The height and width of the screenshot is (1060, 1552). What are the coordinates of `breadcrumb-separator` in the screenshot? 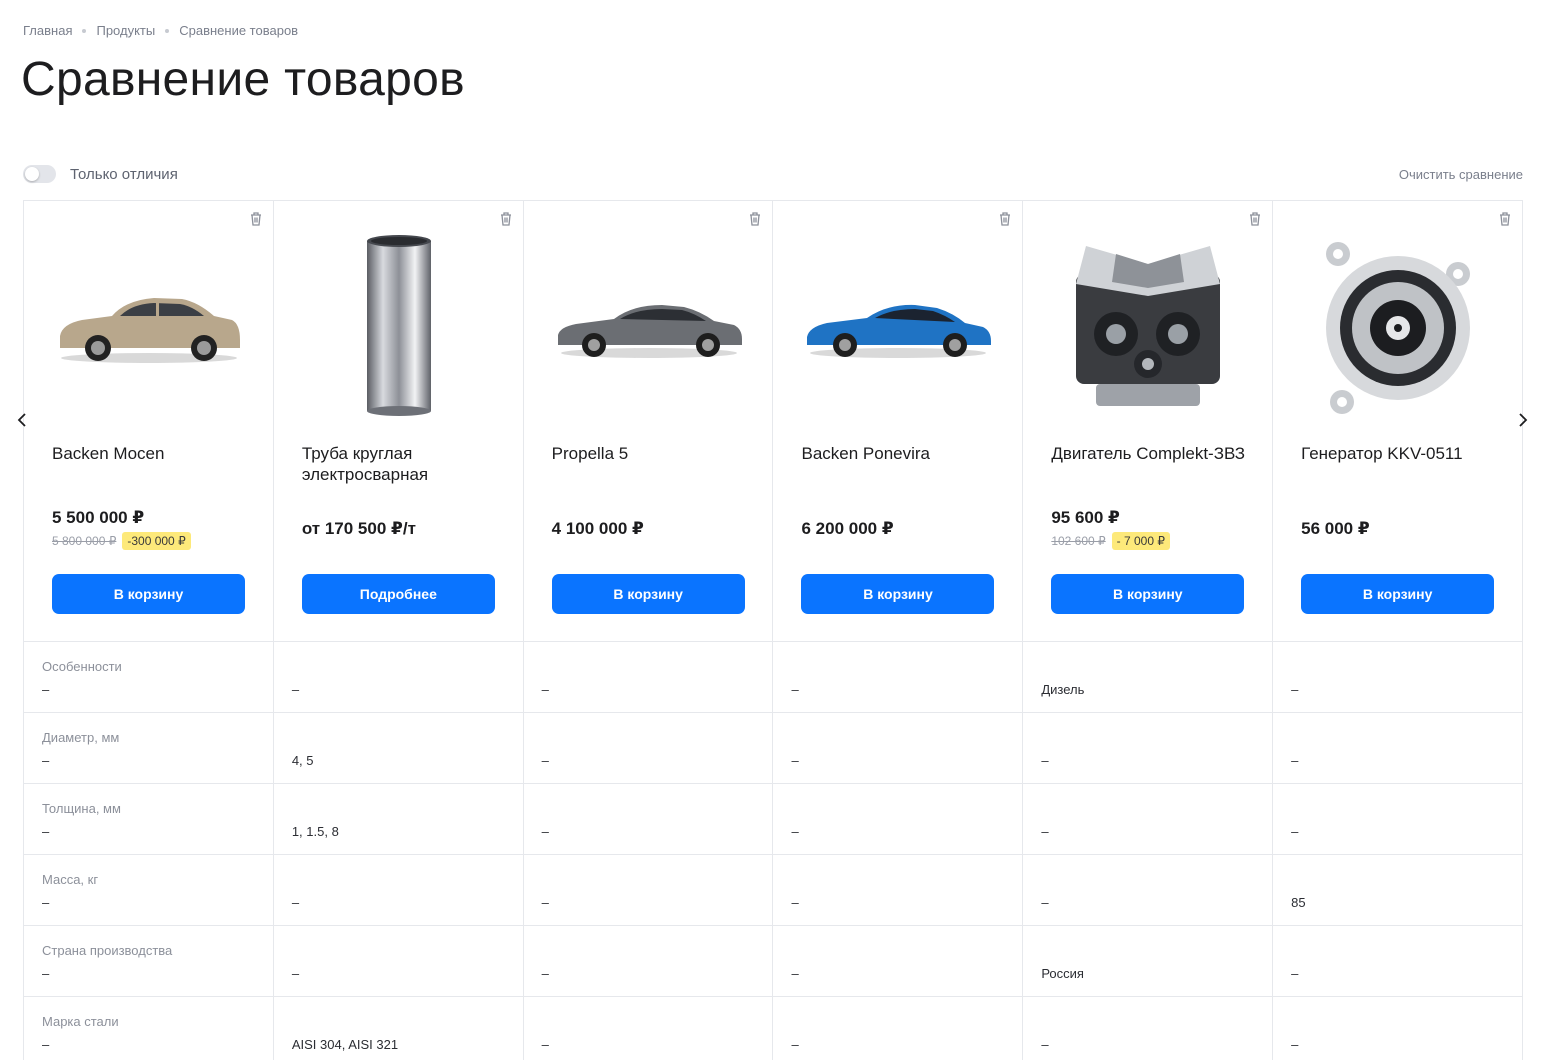 It's located at (167, 30).